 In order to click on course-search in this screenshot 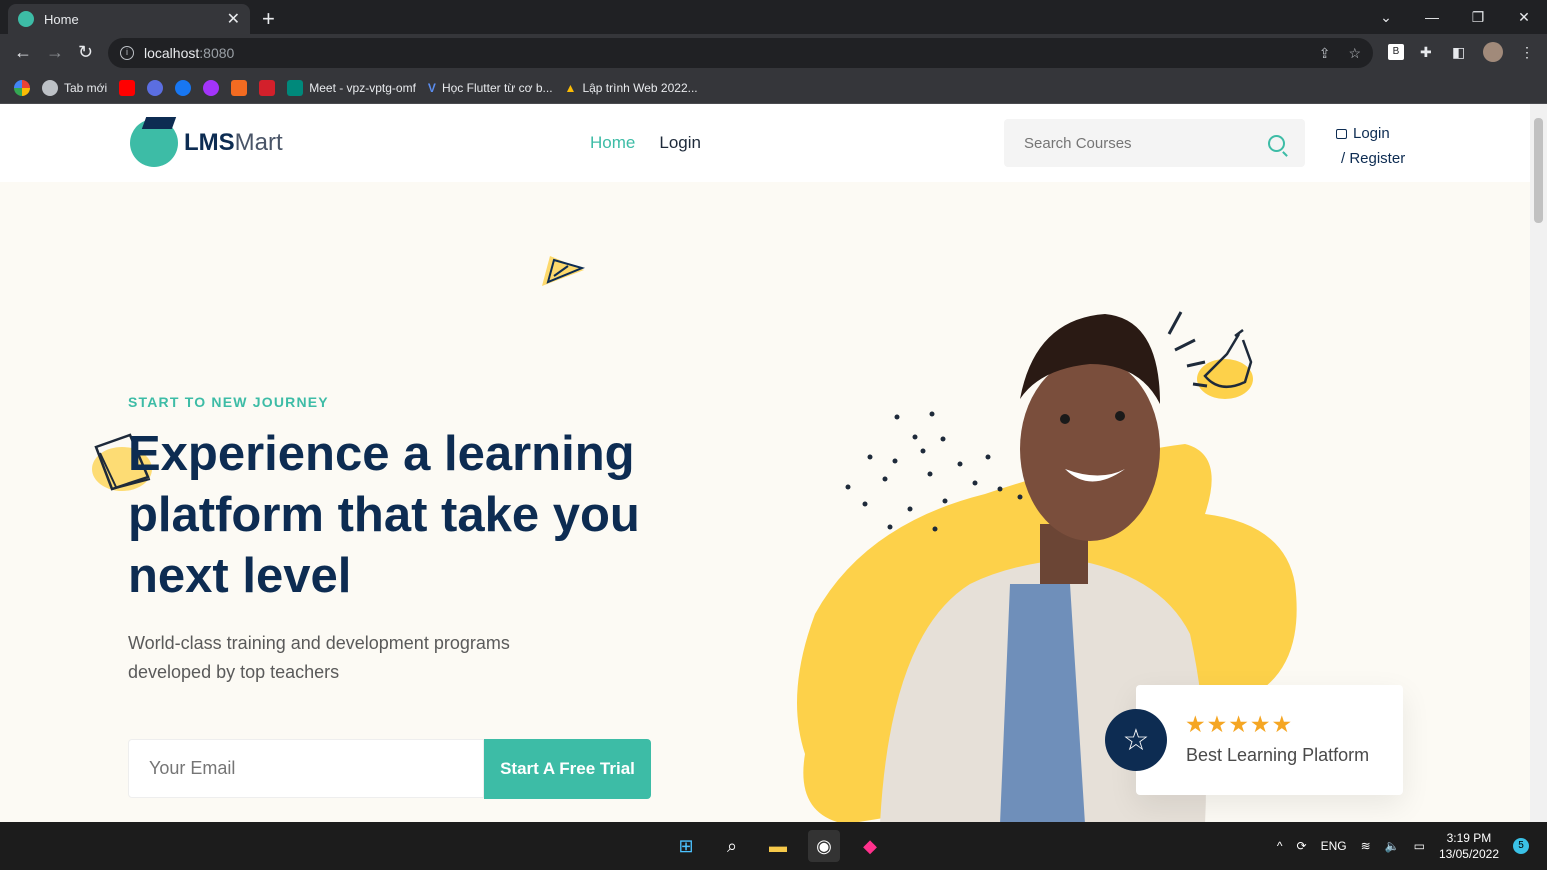, I will do `click(1154, 143)`.